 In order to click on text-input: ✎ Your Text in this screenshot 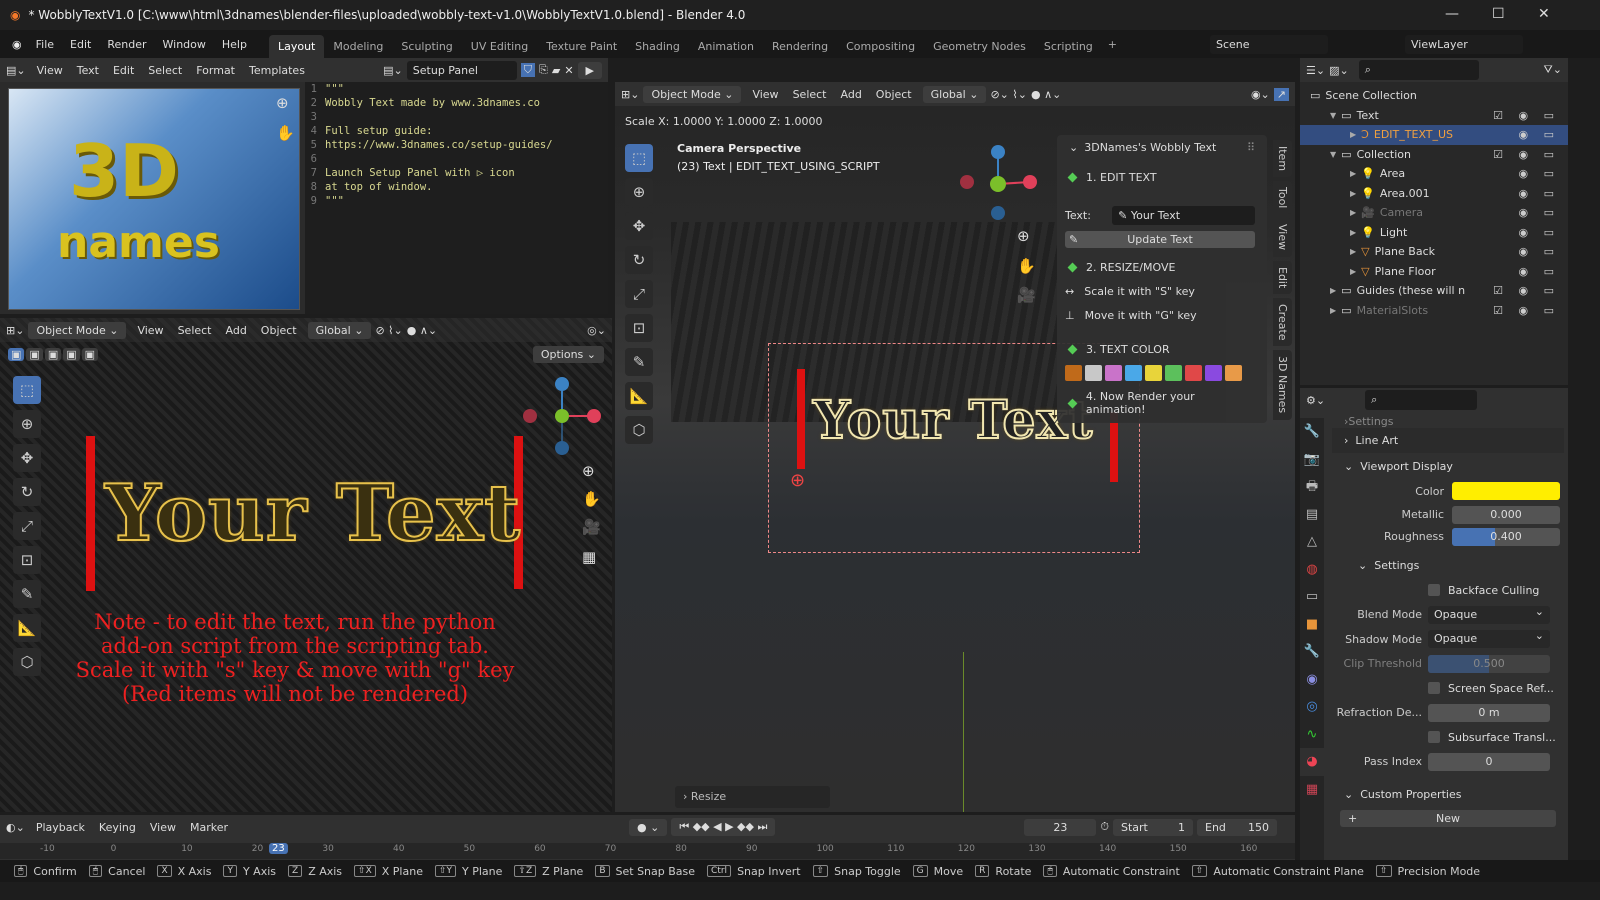, I will do `click(1183, 215)`.